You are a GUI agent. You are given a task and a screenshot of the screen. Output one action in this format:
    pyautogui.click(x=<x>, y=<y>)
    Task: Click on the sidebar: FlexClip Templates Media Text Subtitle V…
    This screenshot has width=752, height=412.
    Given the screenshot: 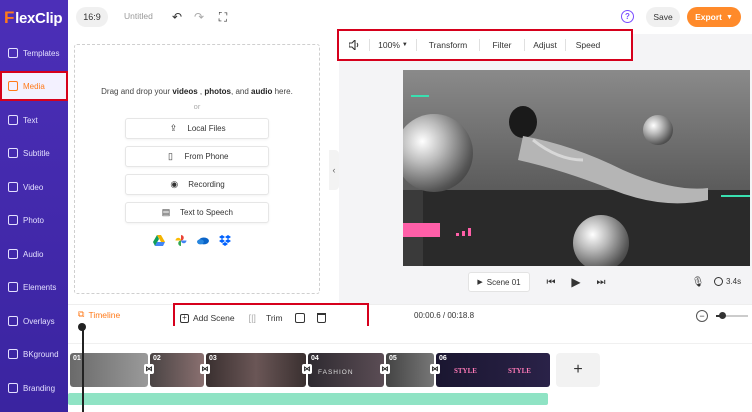 What is the action you would take?
    pyautogui.click(x=34, y=206)
    